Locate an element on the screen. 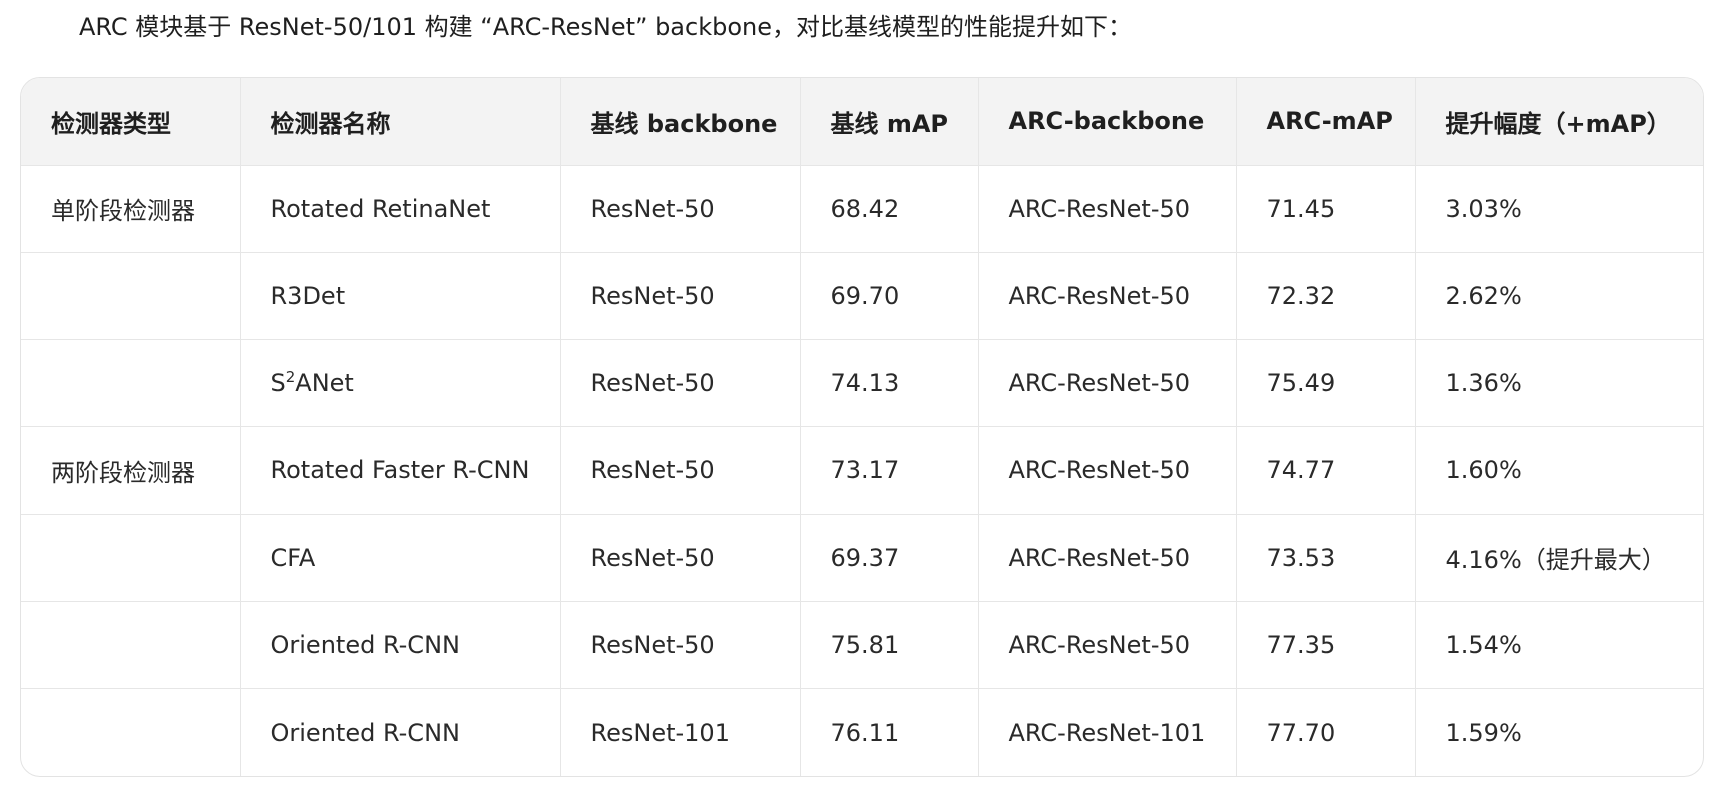 This screenshot has height=789, width=1725. cell-detector-name: CFA is located at coordinates (400, 558).